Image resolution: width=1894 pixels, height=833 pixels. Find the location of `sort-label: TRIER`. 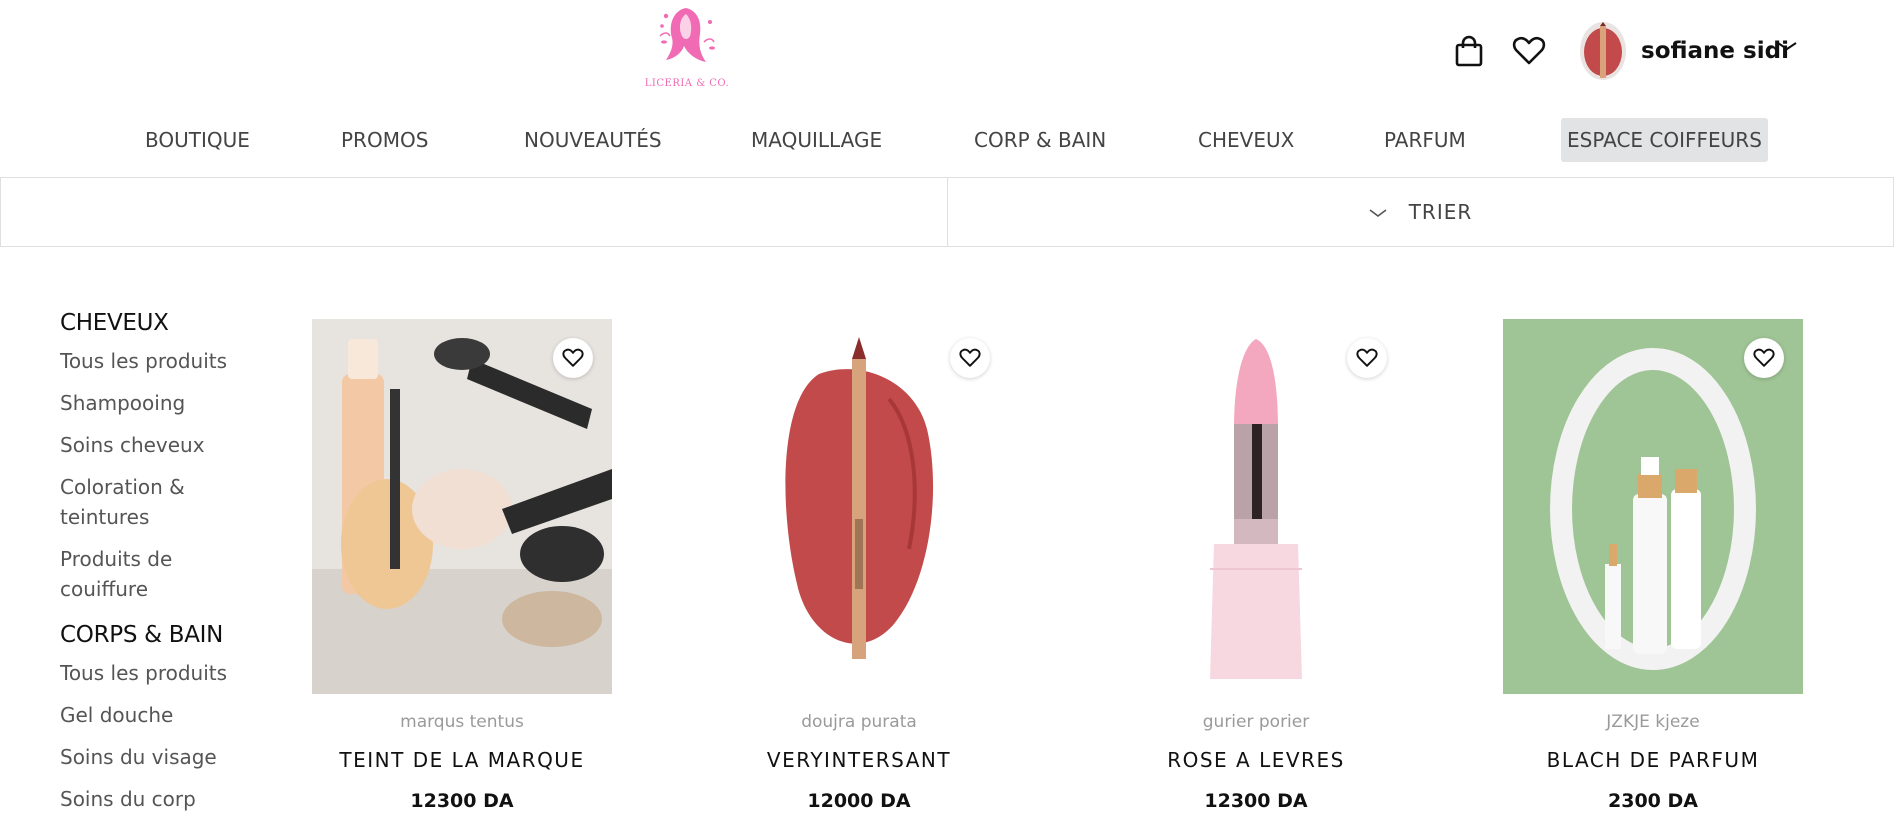

sort-label: TRIER is located at coordinates (1440, 212).